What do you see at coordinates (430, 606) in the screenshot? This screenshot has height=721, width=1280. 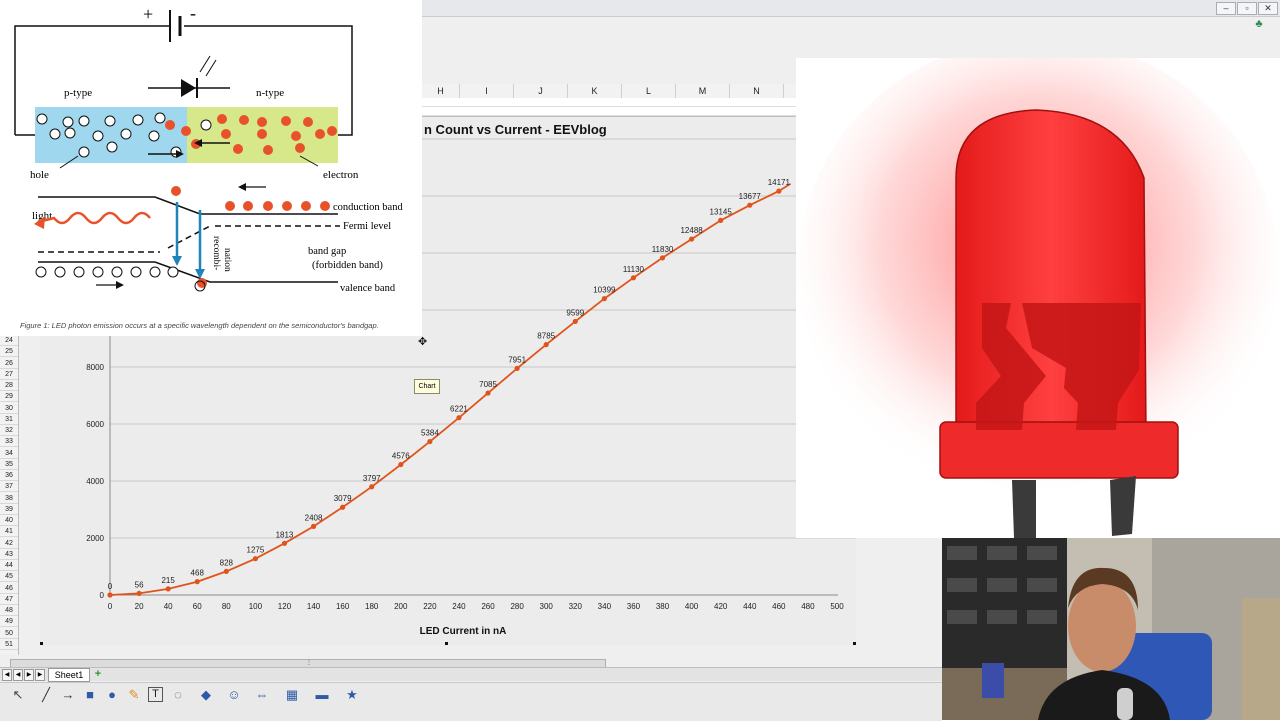 I see `x-tick-label: 220` at bounding box center [430, 606].